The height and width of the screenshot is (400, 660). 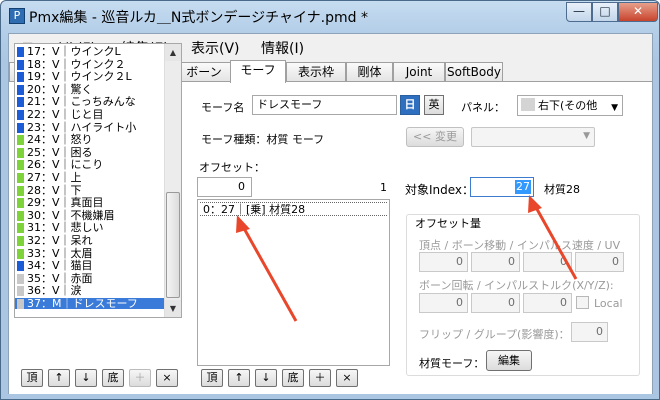 I want to click on morph-list-item: 18：V｜ウインク２, so click(x=89, y=64).